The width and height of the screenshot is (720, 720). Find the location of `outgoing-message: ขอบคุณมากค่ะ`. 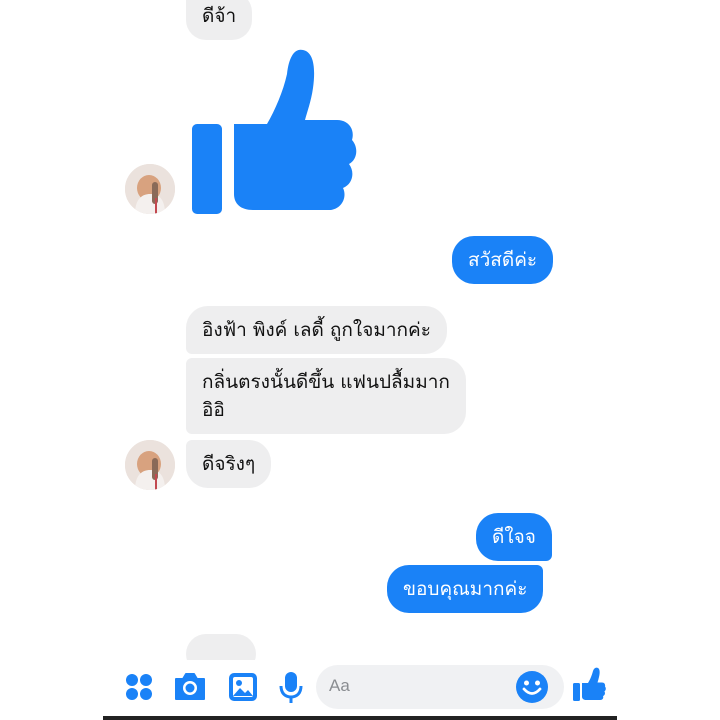

outgoing-message: ขอบคุณมากค่ะ is located at coordinates (465, 589).